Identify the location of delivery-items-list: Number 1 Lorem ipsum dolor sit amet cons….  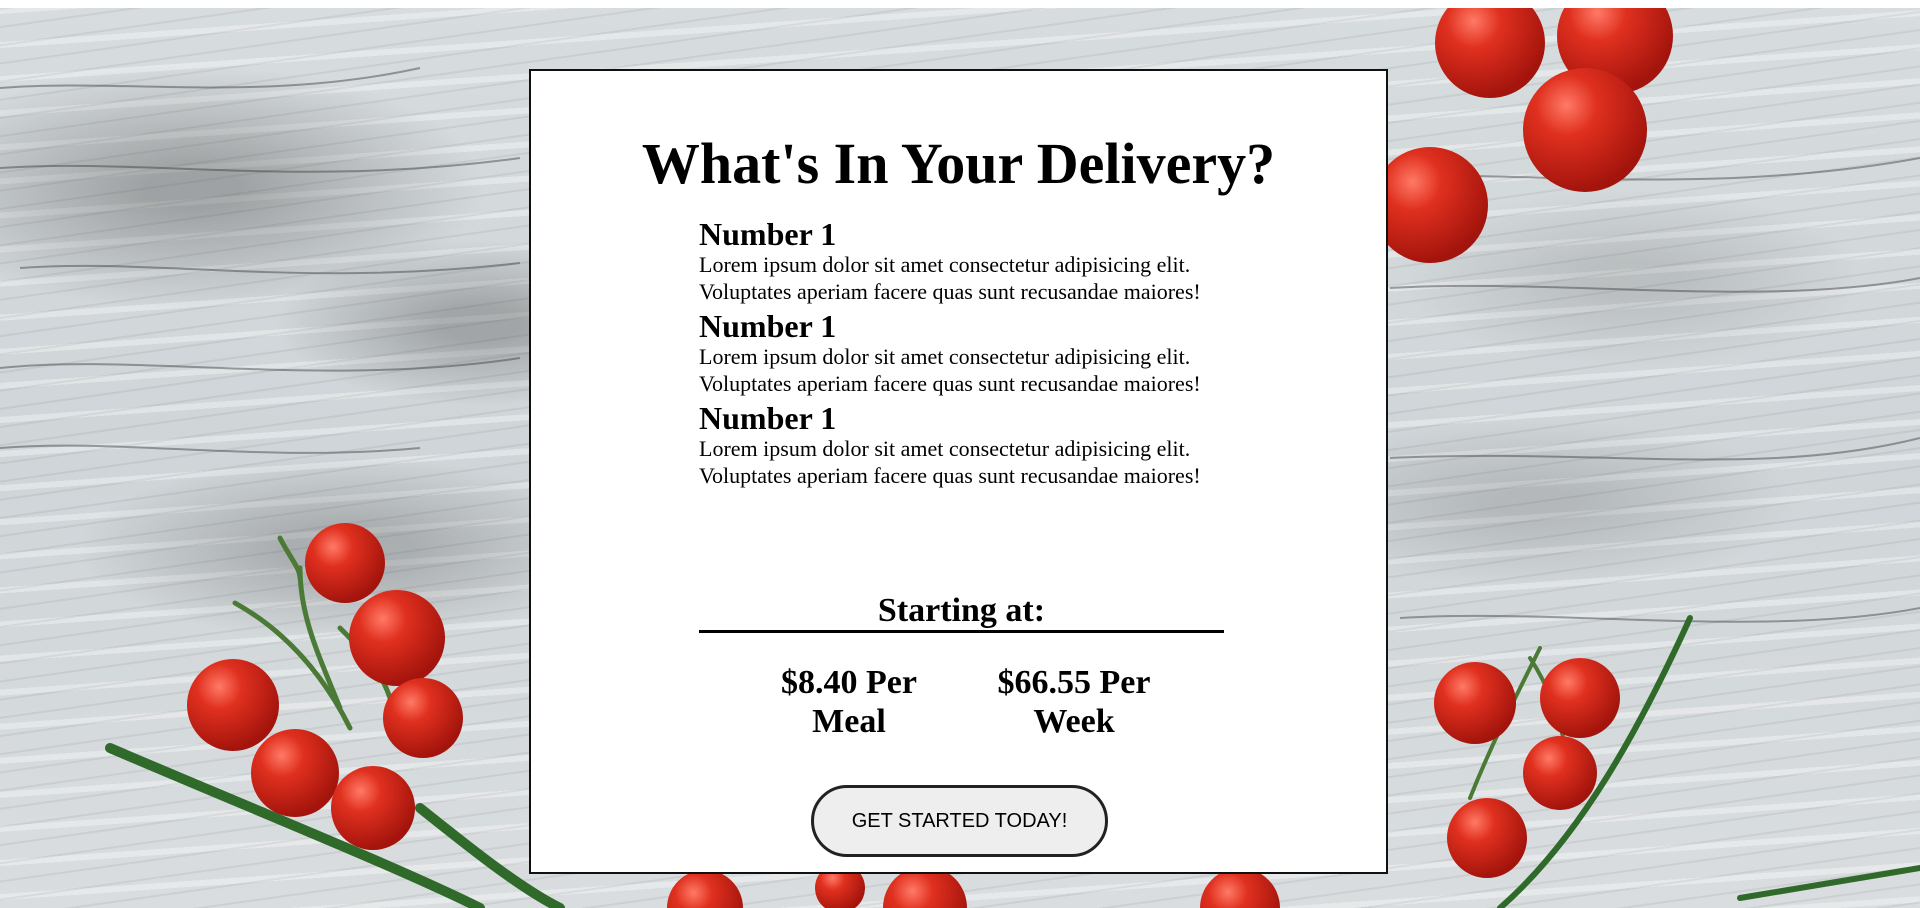
(959, 355).